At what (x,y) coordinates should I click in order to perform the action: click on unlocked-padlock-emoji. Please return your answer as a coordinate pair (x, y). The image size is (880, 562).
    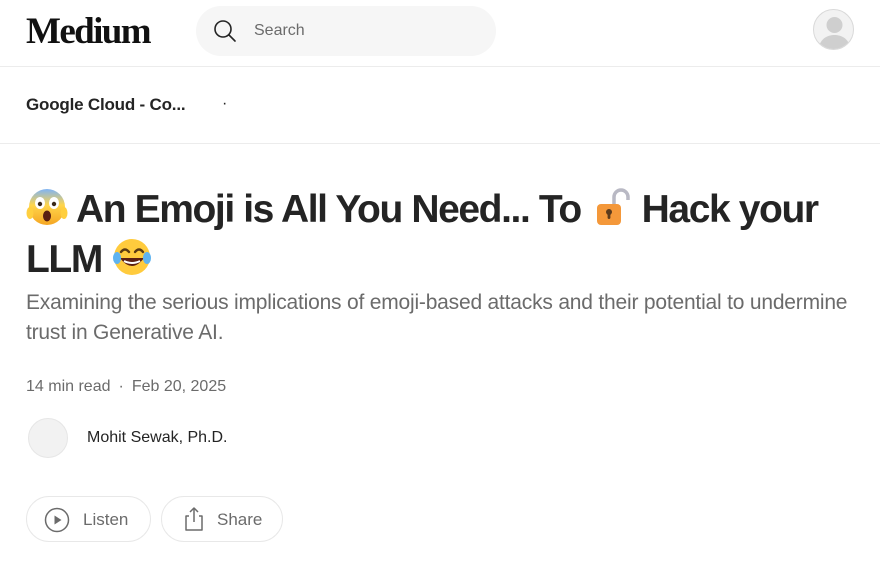
    Looking at the image, I should click on (613, 206).